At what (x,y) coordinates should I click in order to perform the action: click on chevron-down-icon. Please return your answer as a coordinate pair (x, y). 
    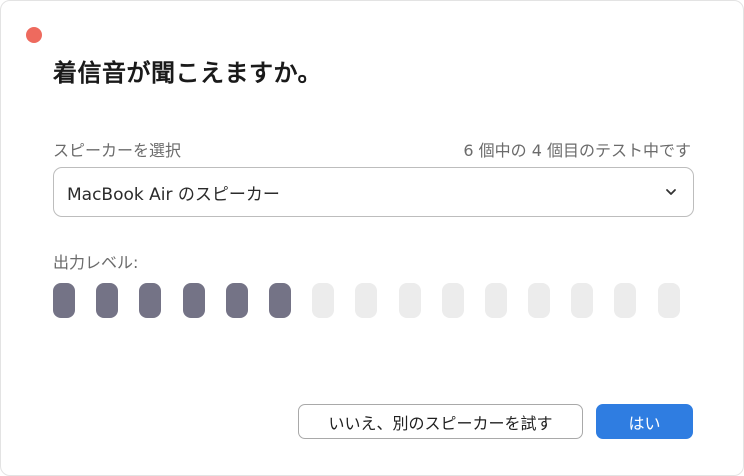
    Looking at the image, I should click on (671, 192).